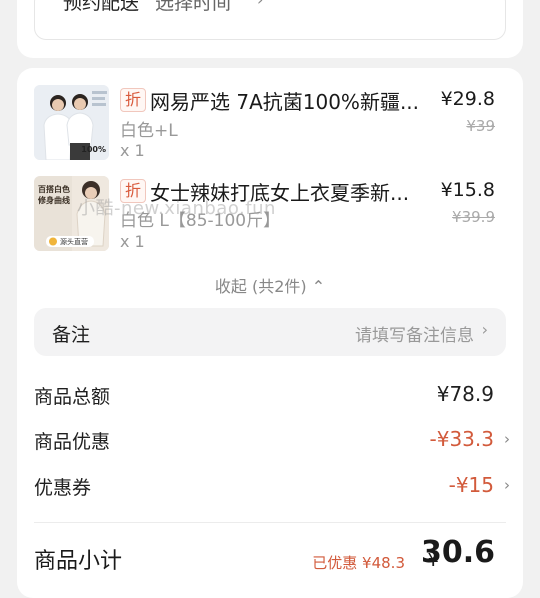 The height and width of the screenshot is (598, 540). I want to click on collapse-label: 收起 (共2件), so click(260, 286).